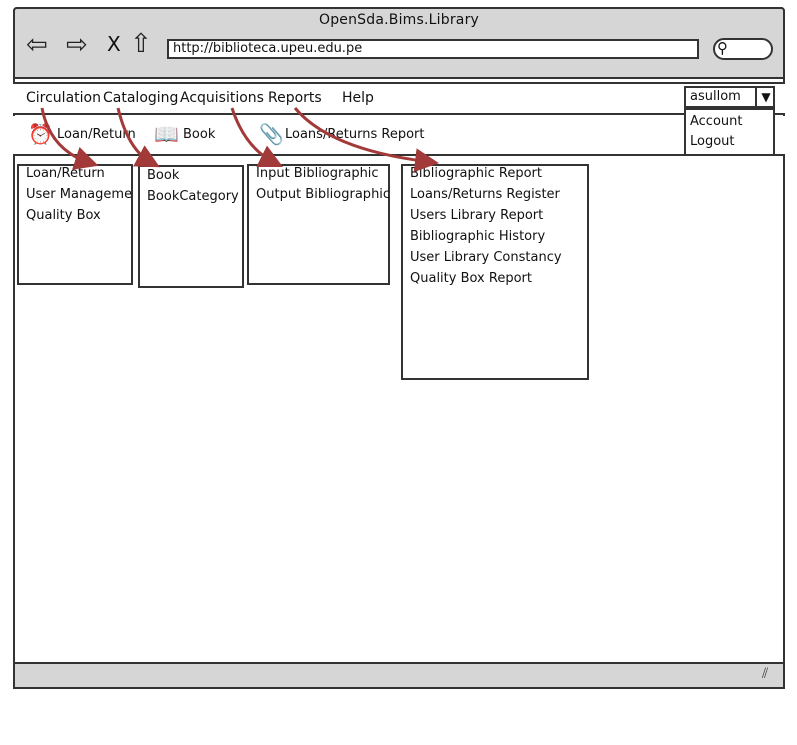  I want to click on submenu-item: BookCategory, so click(193, 197).